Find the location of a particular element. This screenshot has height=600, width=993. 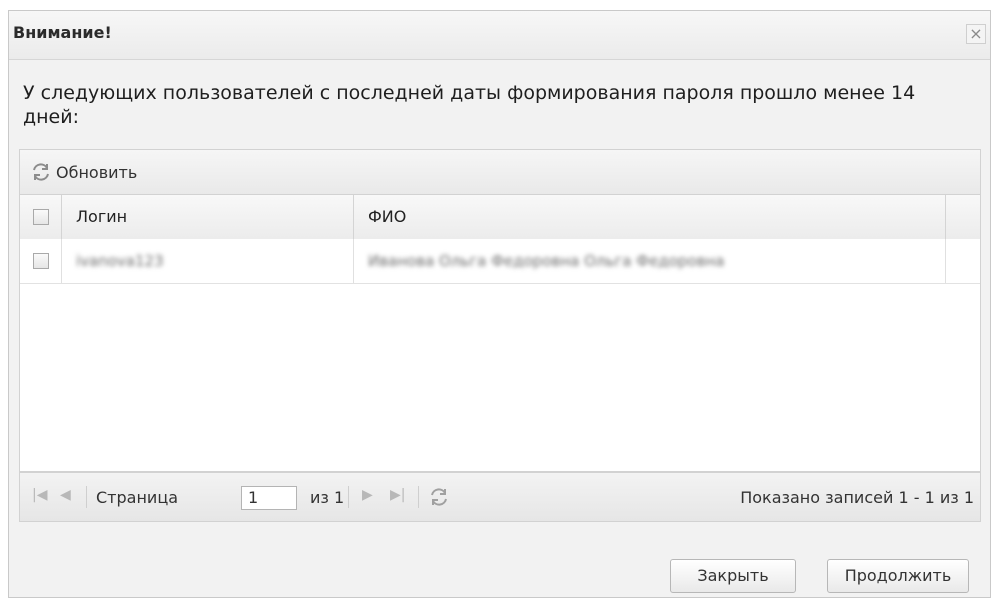

records-info: Показано записей 1 - 1 из 1 is located at coordinates (857, 497).